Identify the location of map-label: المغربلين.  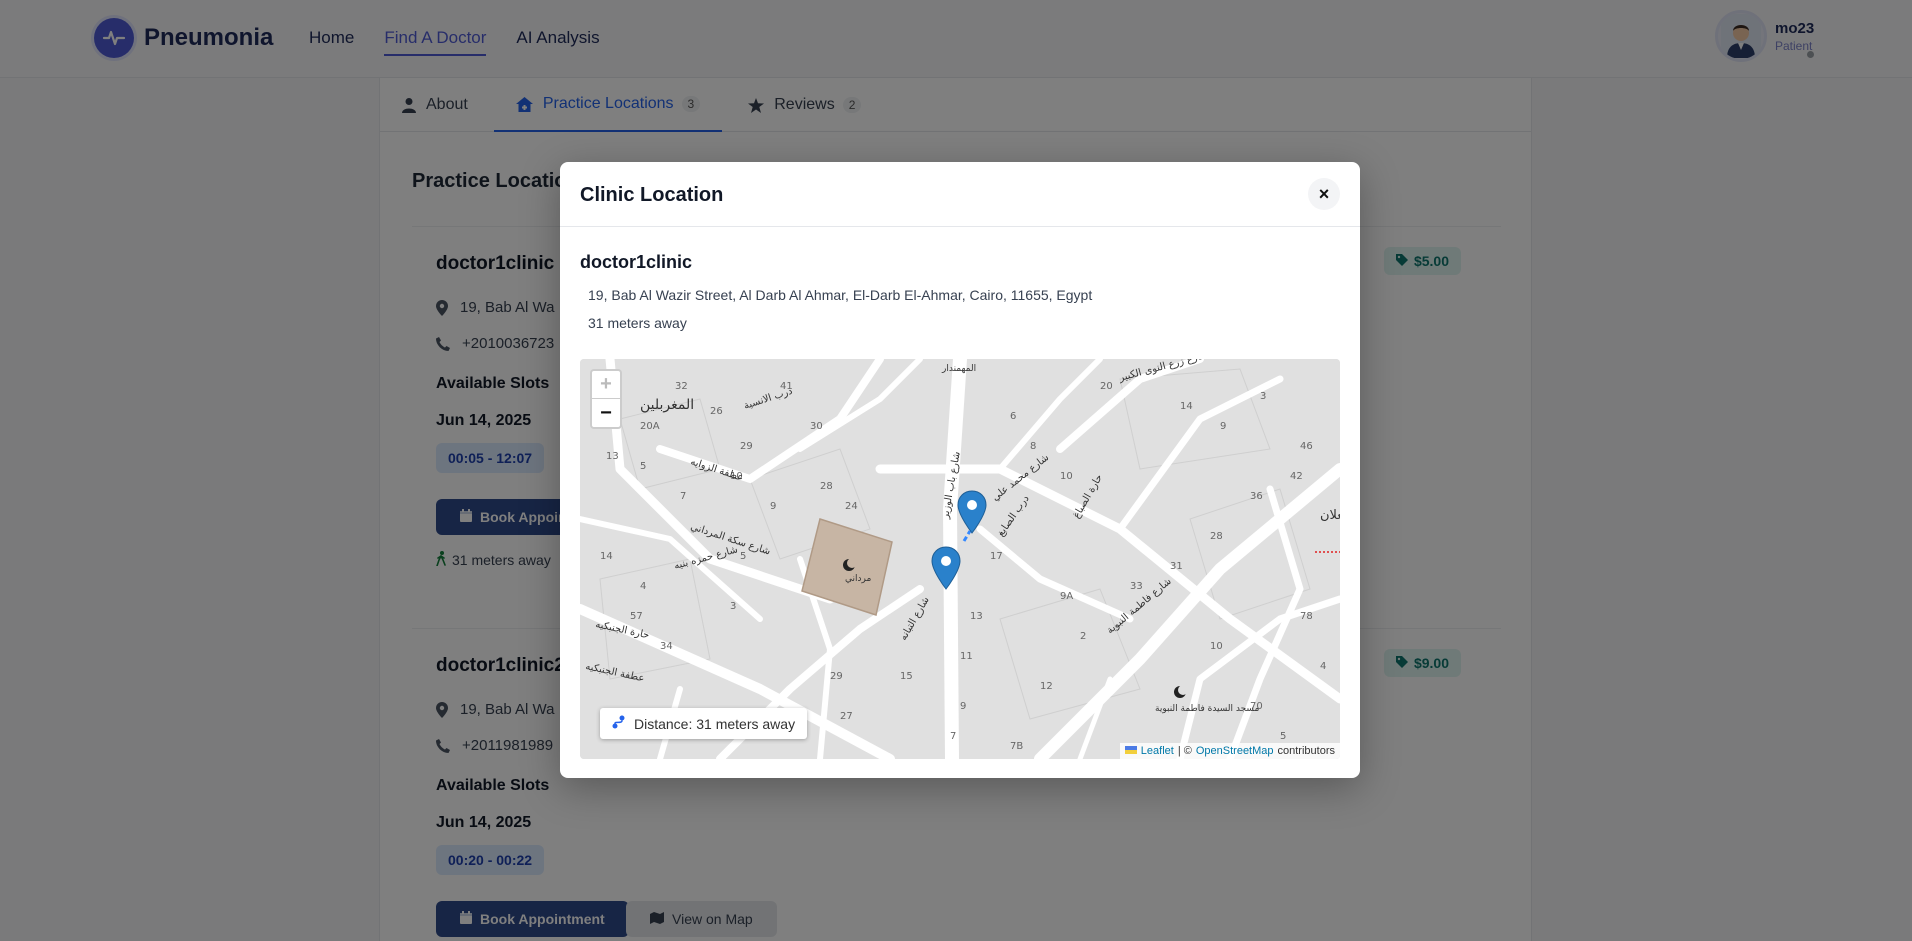
(667, 405).